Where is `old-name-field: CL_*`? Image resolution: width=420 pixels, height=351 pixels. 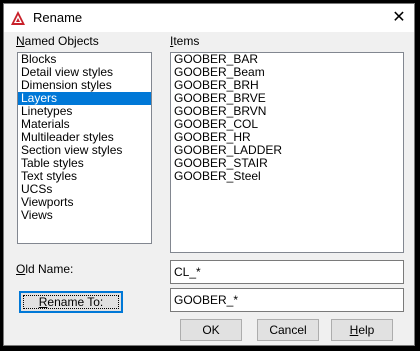 old-name-field: CL_* is located at coordinates (287, 272).